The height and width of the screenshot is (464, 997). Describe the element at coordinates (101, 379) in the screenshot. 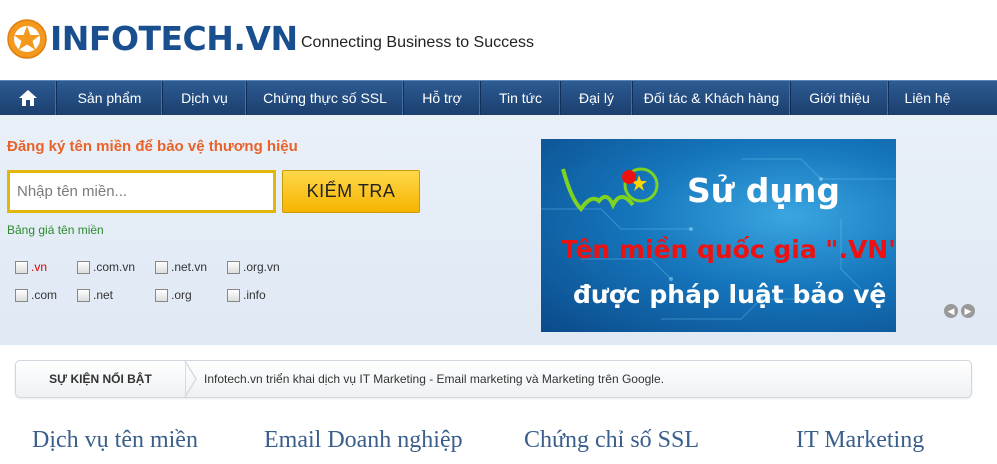

I see `event-label: SỰ KIỆN NỔI BẬT` at that location.